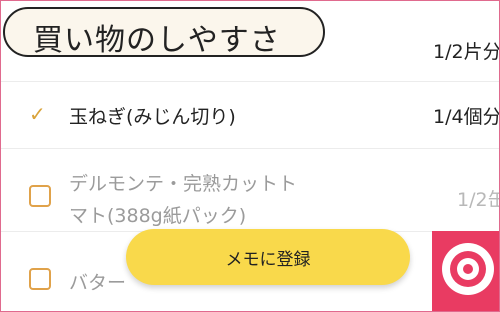  I want to click on ingredient-name: バター, so click(98, 283).